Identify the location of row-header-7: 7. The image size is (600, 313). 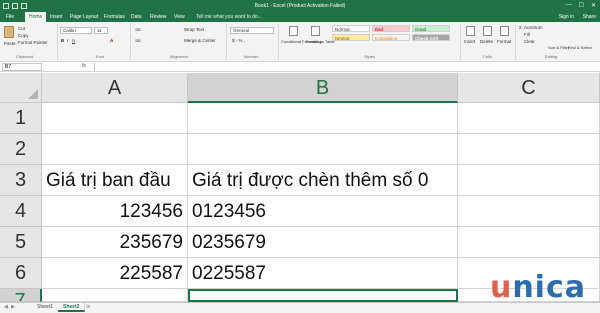
(21, 295).